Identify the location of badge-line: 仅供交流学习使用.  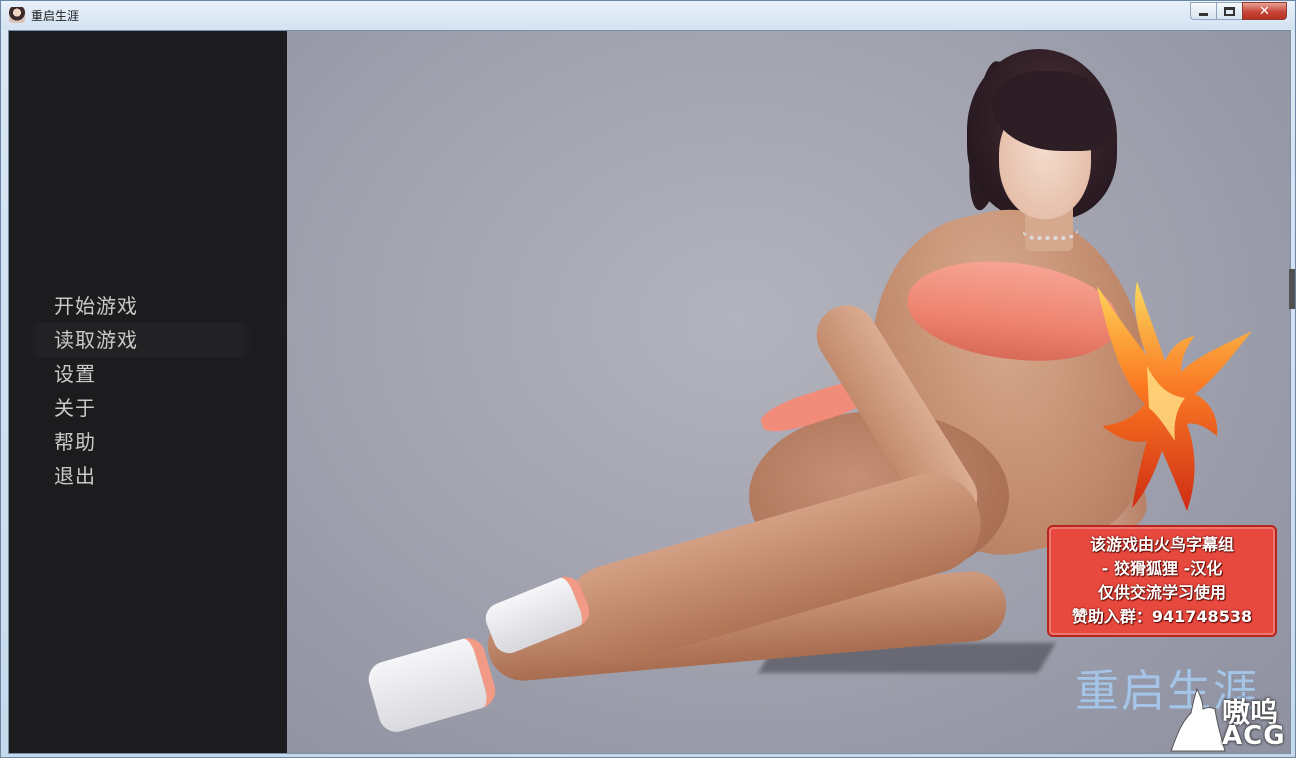
(1161, 592).